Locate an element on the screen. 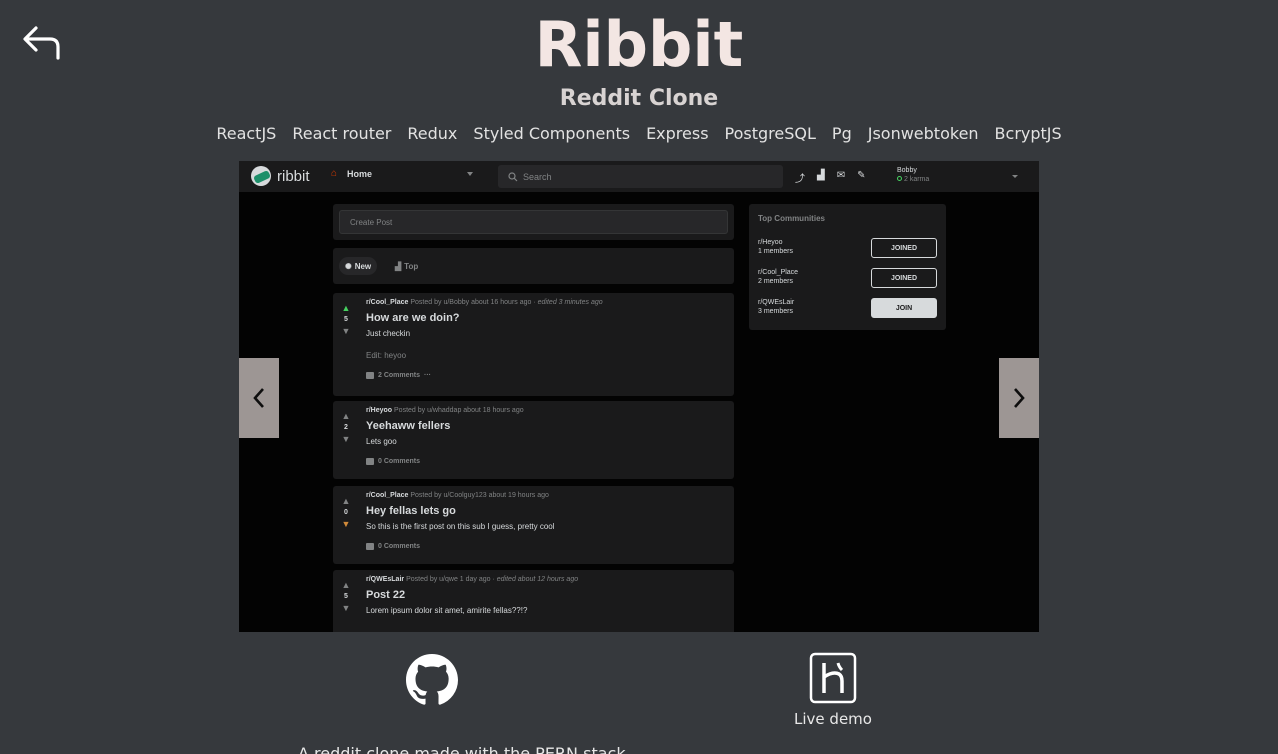 This screenshot has height=754, width=1278. user-name: Bobby is located at coordinates (907, 170).